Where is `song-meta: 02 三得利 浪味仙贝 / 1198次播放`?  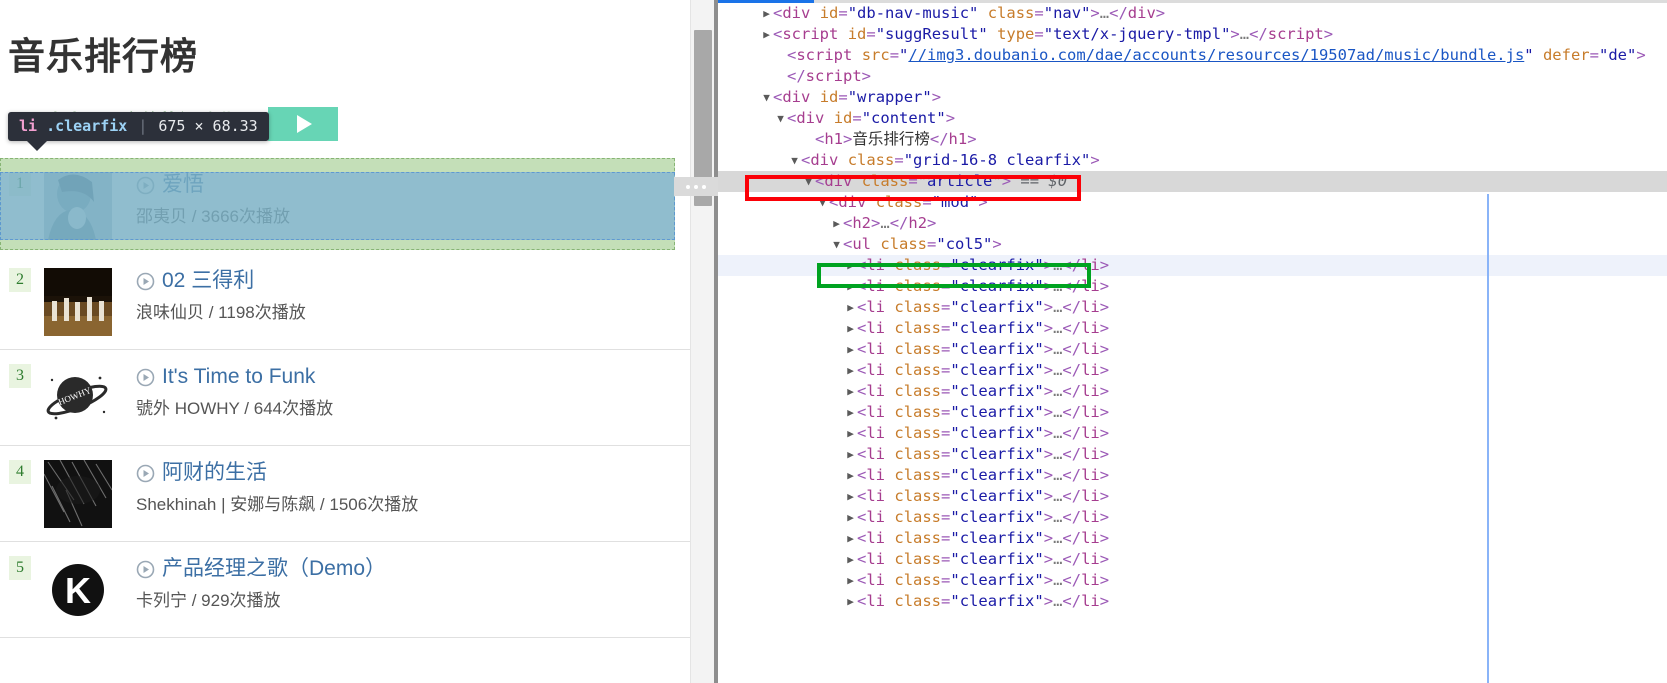 song-meta: 02 三得利 浪味仙贝 / 1198次播放 is located at coordinates (408, 294).